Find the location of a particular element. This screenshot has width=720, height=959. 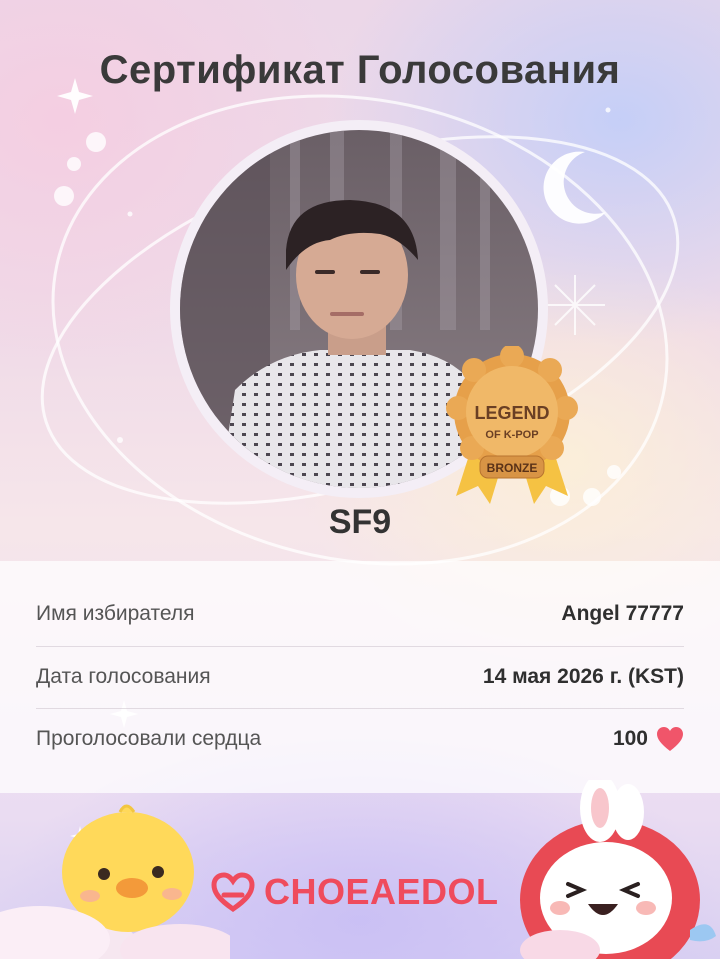

voter-value: Angel 77777 is located at coordinates (622, 613).